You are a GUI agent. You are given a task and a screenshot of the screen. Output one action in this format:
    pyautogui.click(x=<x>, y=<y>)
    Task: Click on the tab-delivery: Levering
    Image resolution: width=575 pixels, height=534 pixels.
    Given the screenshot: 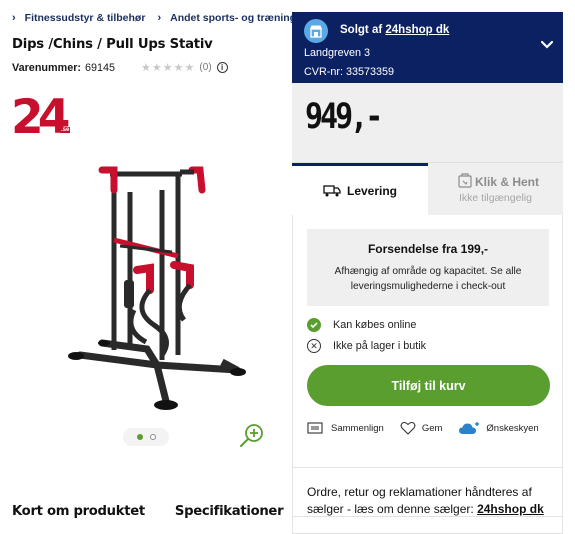 What is the action you would take?
    pyautogui.click(x=360, y=189)
    